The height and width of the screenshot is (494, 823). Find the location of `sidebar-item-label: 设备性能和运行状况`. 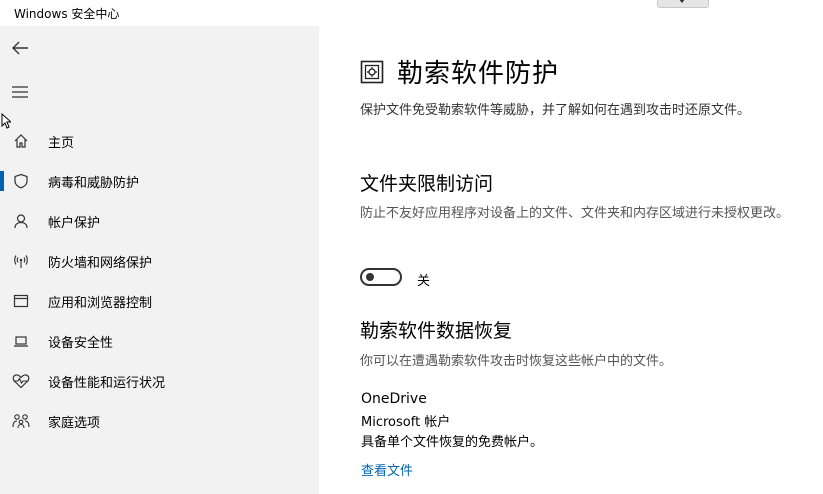

sidebar-item-label: 设备性能和运行状况 is located at coordinates (107, 383).